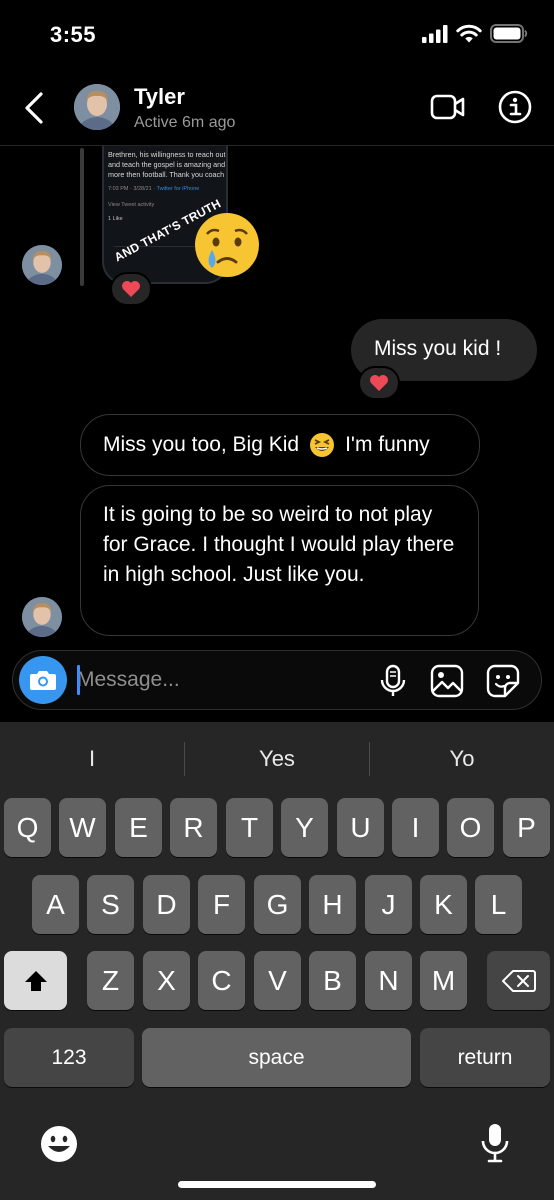 The width and height of the screenshot is (554, 1200). I want to click on shared-post-source: Twitter for iPhone, so click(178, 189).